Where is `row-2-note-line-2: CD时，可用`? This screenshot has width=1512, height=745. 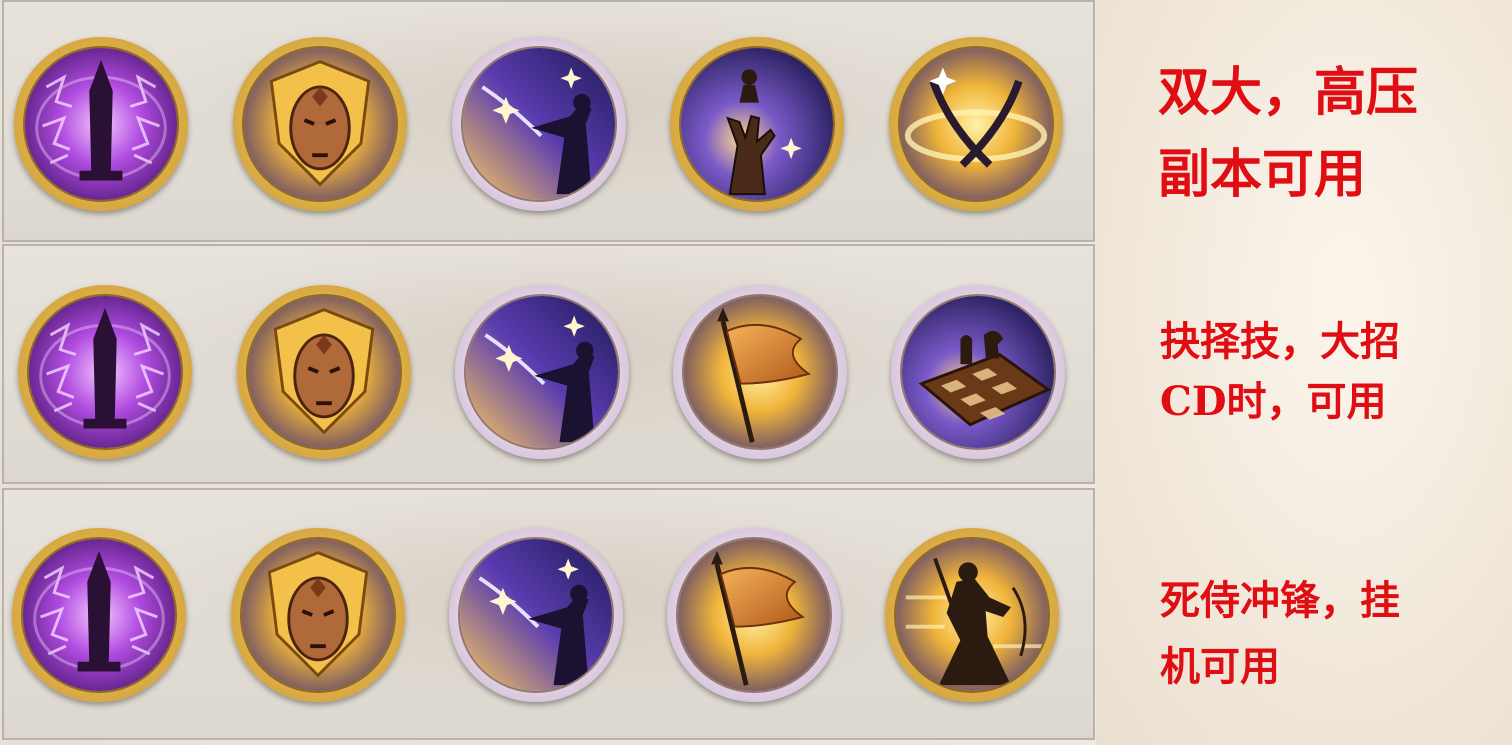 row-2-note-line-2: CD时，可用 is located at coordinates (1273, 401).